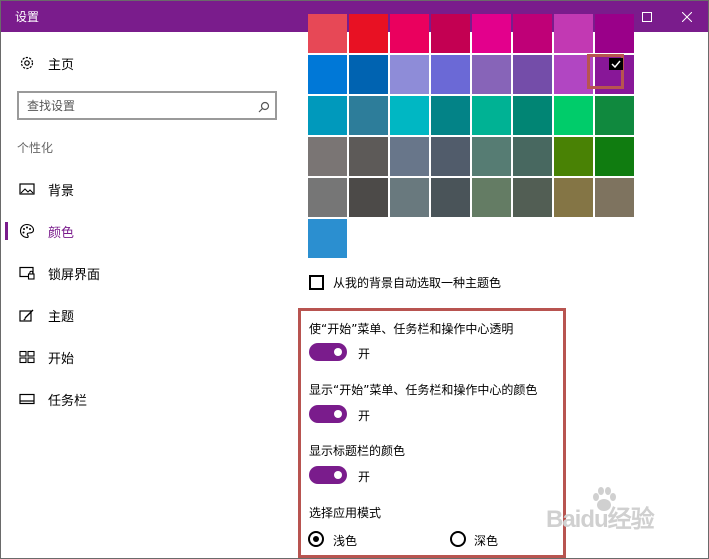 The height and width of the screenshot is (559, 709). I want to click on search-icon, so click(264, 107).